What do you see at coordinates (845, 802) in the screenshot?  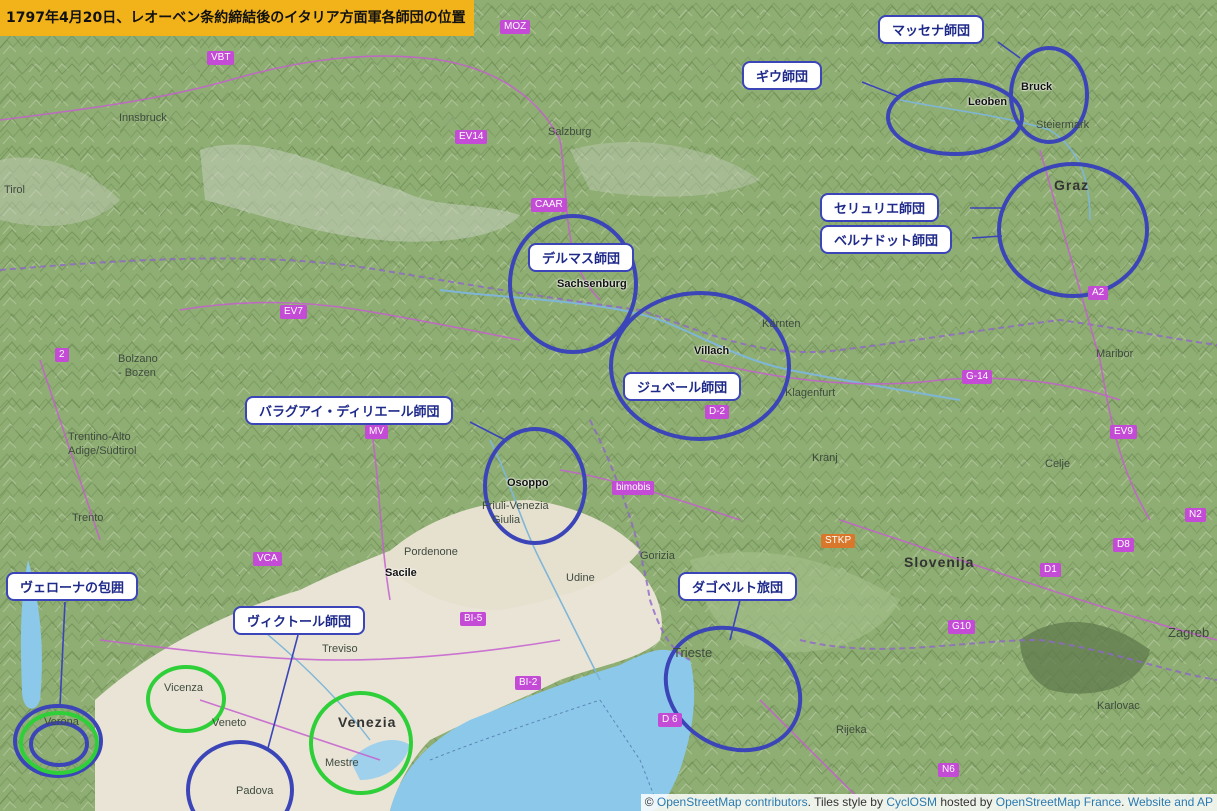 I see `attribution-tiles-text: . Tiles style by` at bounding box center [845, 802].